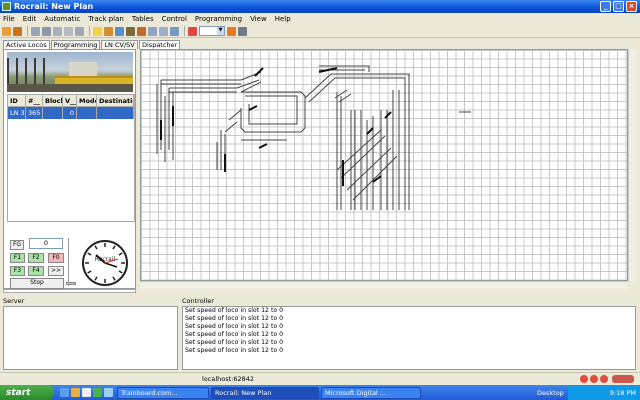  What do you see at coordinates (283, 19) in the screenshot?
I see `menu-help: Help` at bounding box center [283, 19].